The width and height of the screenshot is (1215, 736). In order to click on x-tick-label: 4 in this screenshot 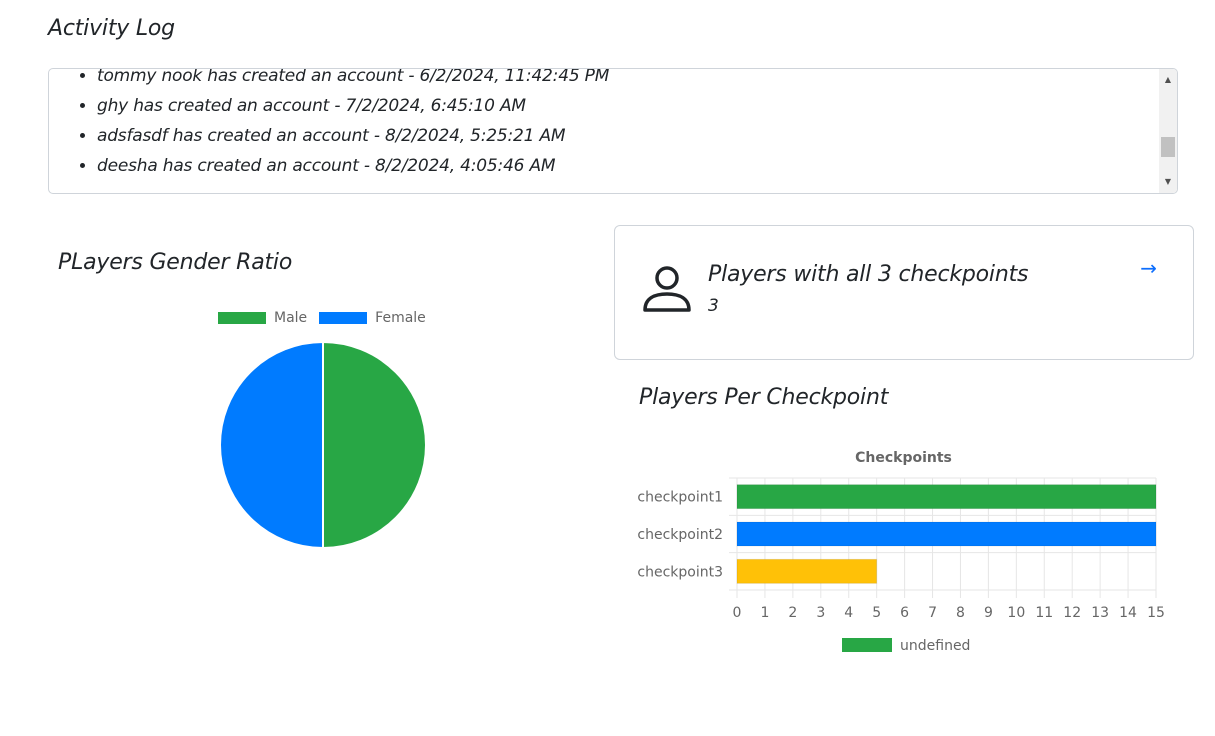, I will do `click(848, 613)`.